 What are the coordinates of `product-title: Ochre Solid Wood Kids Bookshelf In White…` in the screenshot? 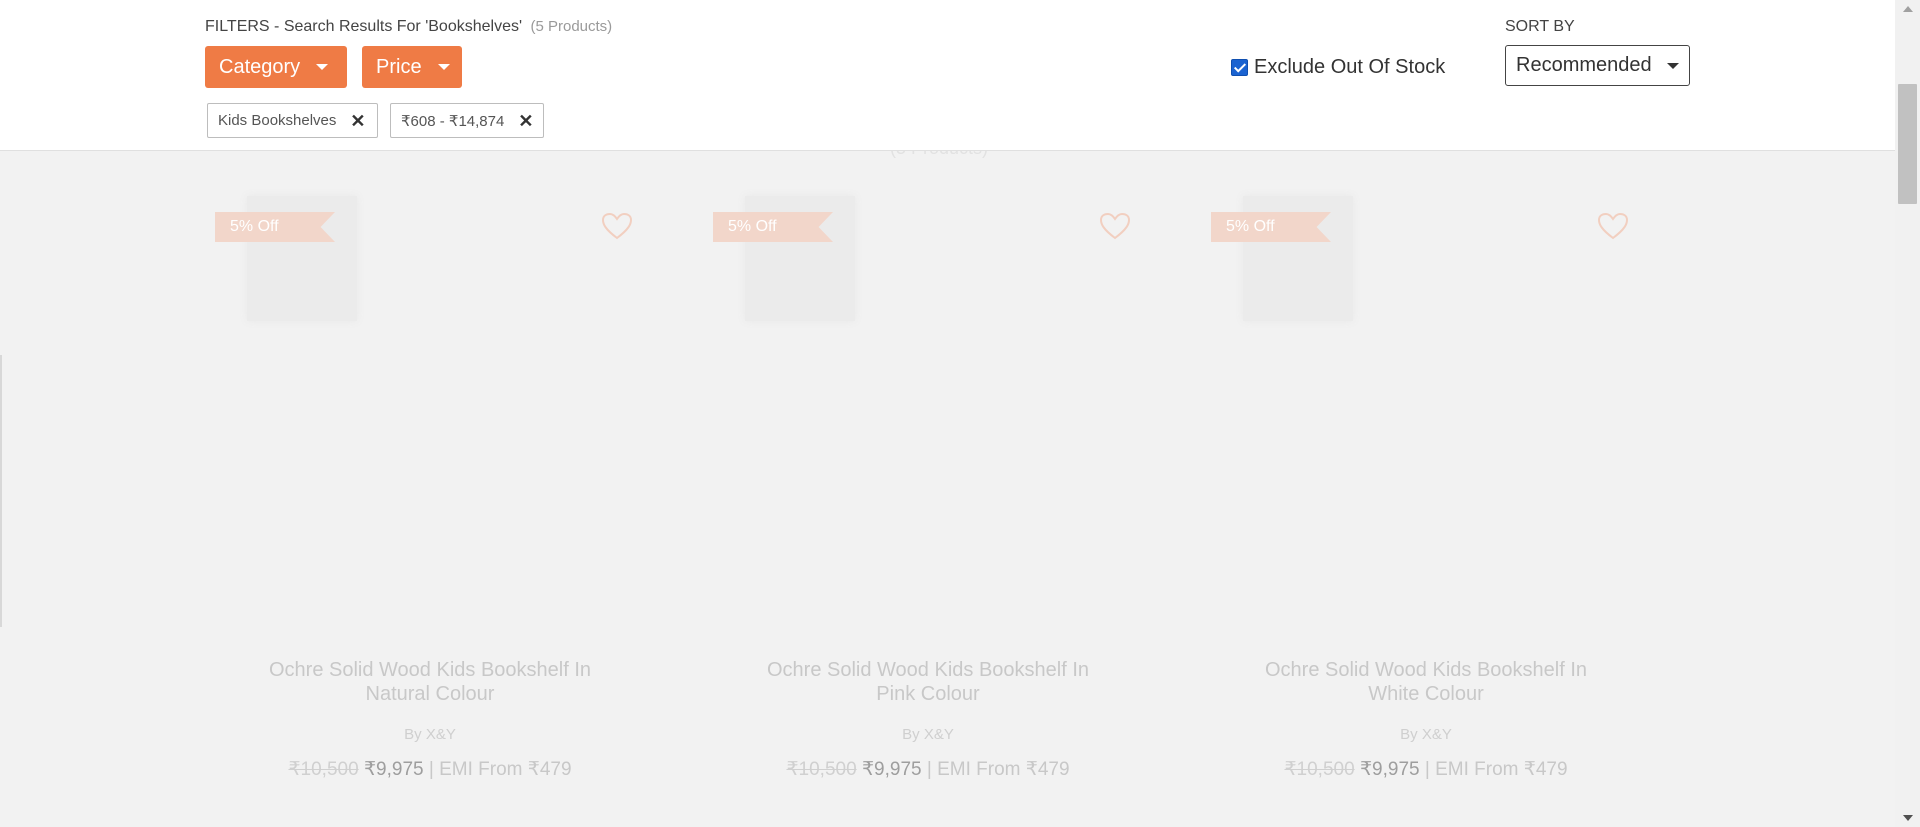 It's located at (1426, 682).